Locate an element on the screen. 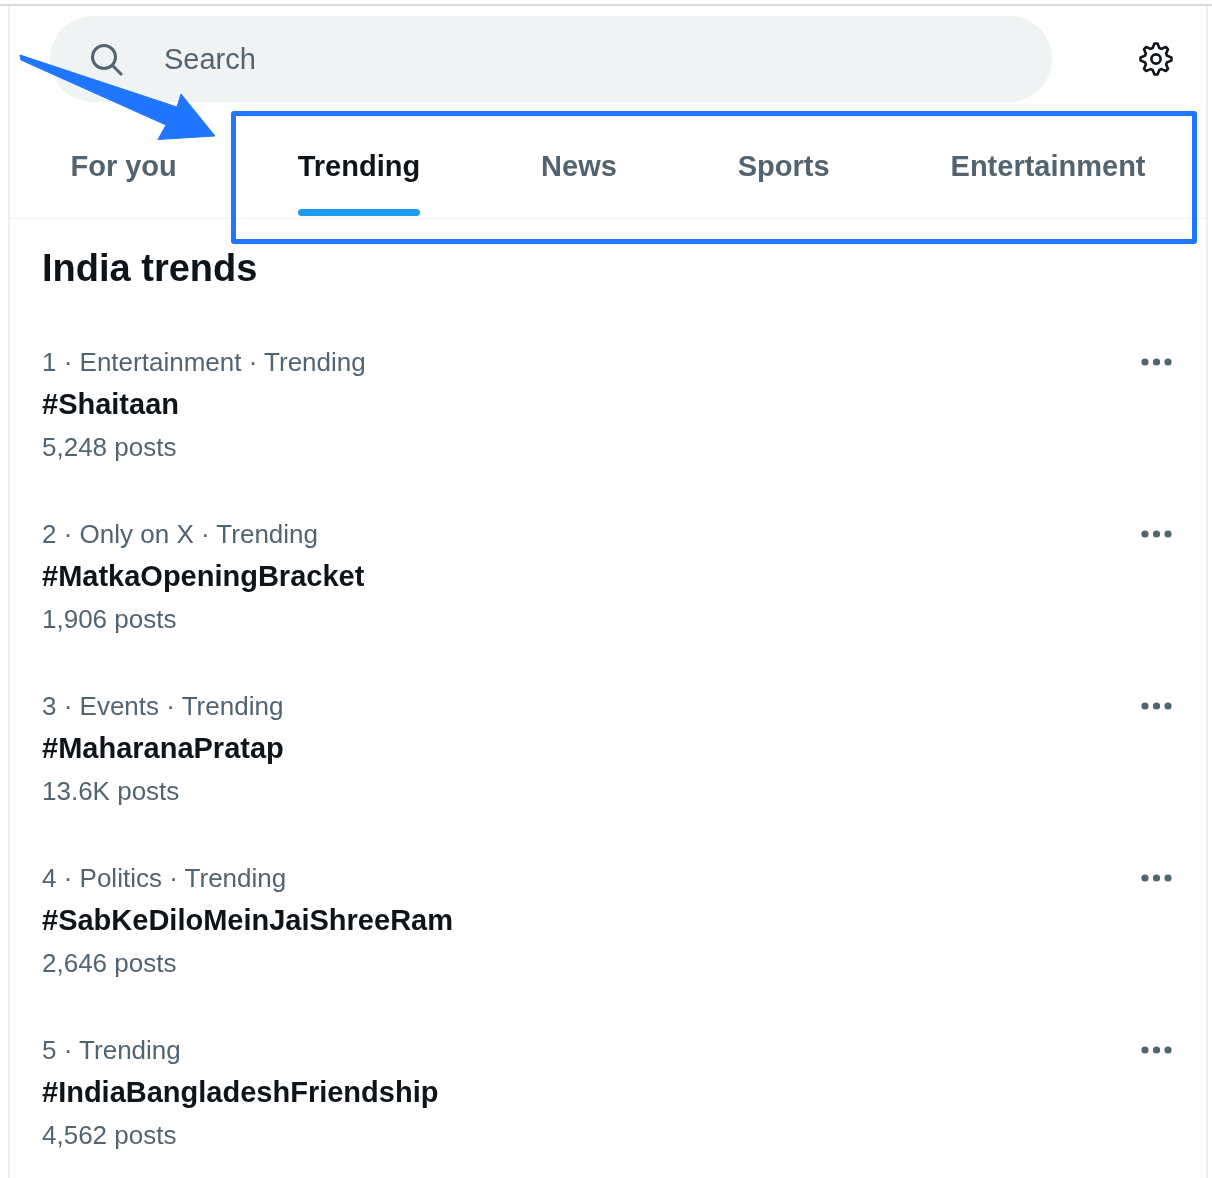 Image resolution: width=1212 pixels, height=1178 pixels. tab: Trending is located at coordinates (359, 180).